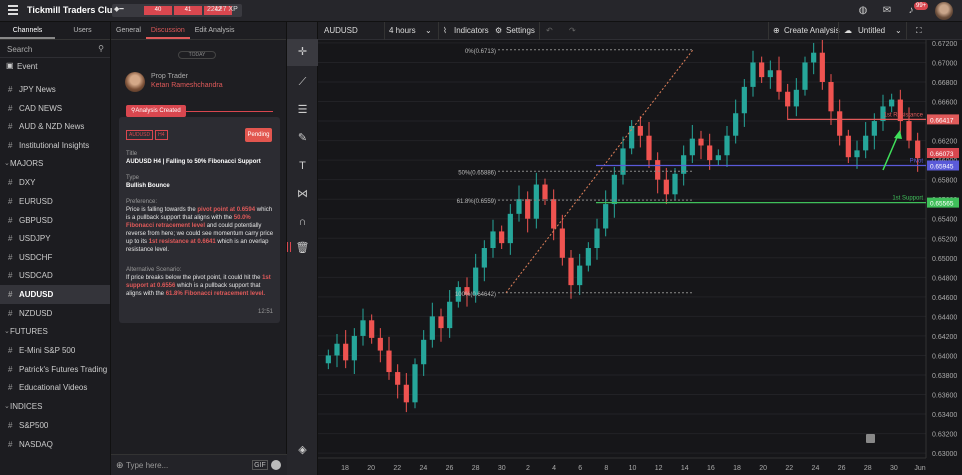 The width and height of the screenshot is (962, 475). I want to click on mail-icon: ✉, so click(887, 11).